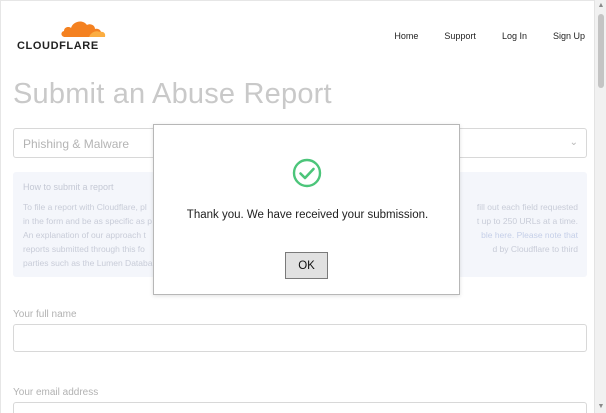 The image size is (606, 413). I want to click on chevron-down-icon: ⌄, so click(573, 142).